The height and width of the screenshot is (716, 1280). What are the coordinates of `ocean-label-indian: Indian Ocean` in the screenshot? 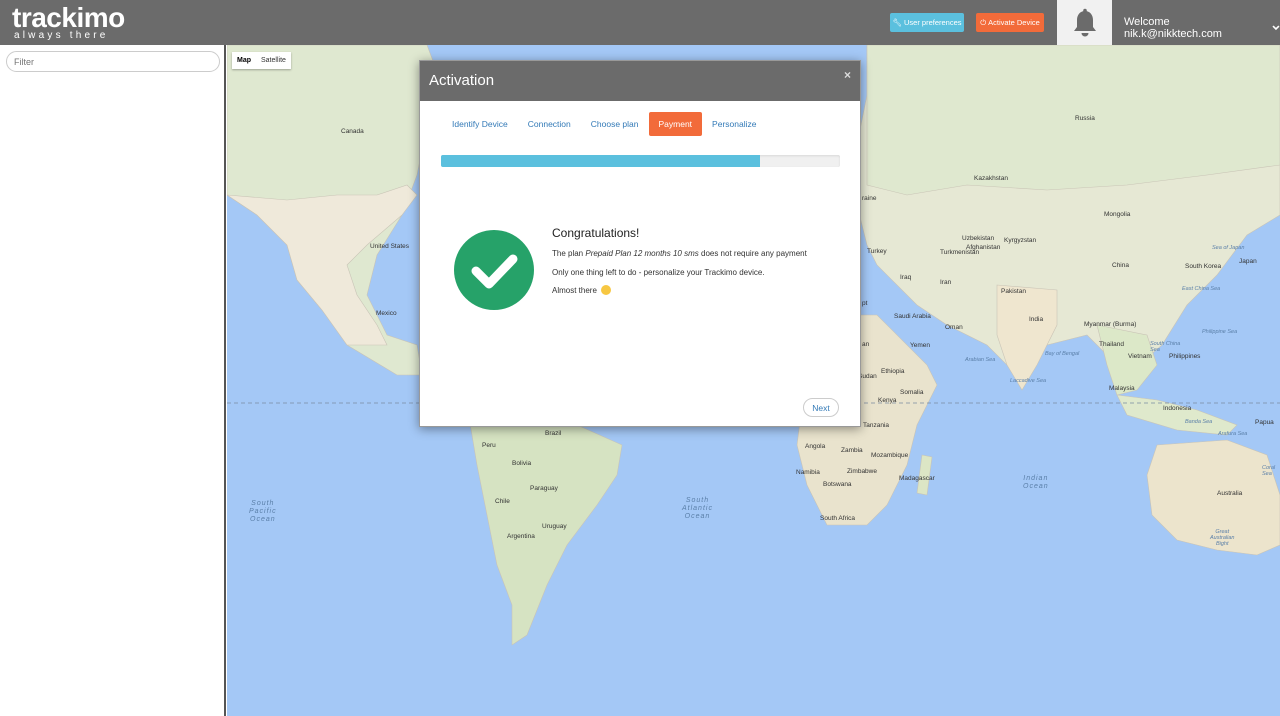 It's located at (1036, 482).